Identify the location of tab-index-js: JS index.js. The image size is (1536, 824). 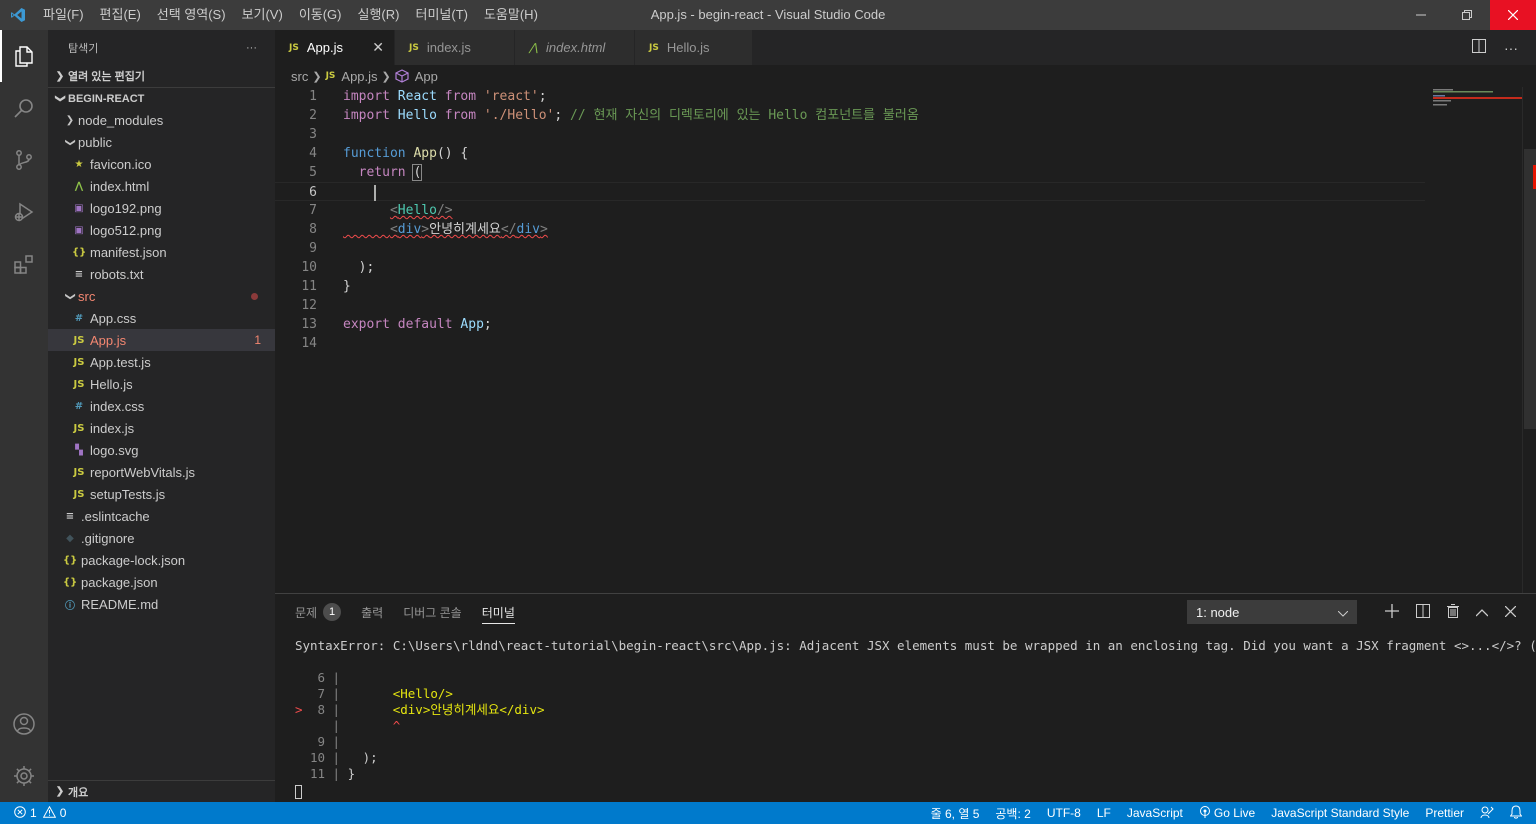
(455, 47).